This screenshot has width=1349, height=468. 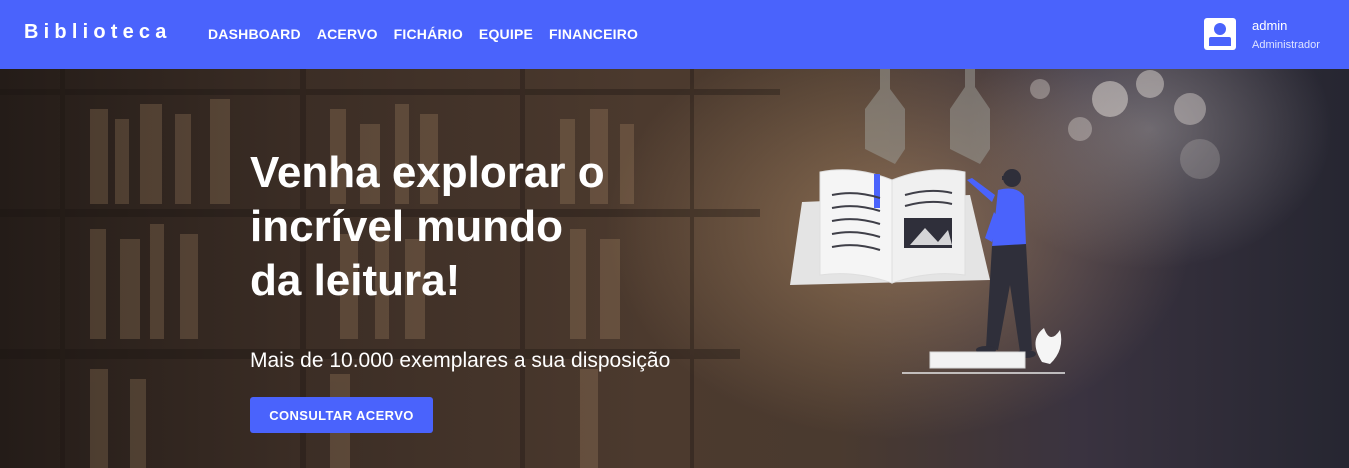 What do you see at coordinates (428, 34) in the screenshot?
I see `nav-link-fichario: FICHÁRIO` at bounding box center [428, 34].